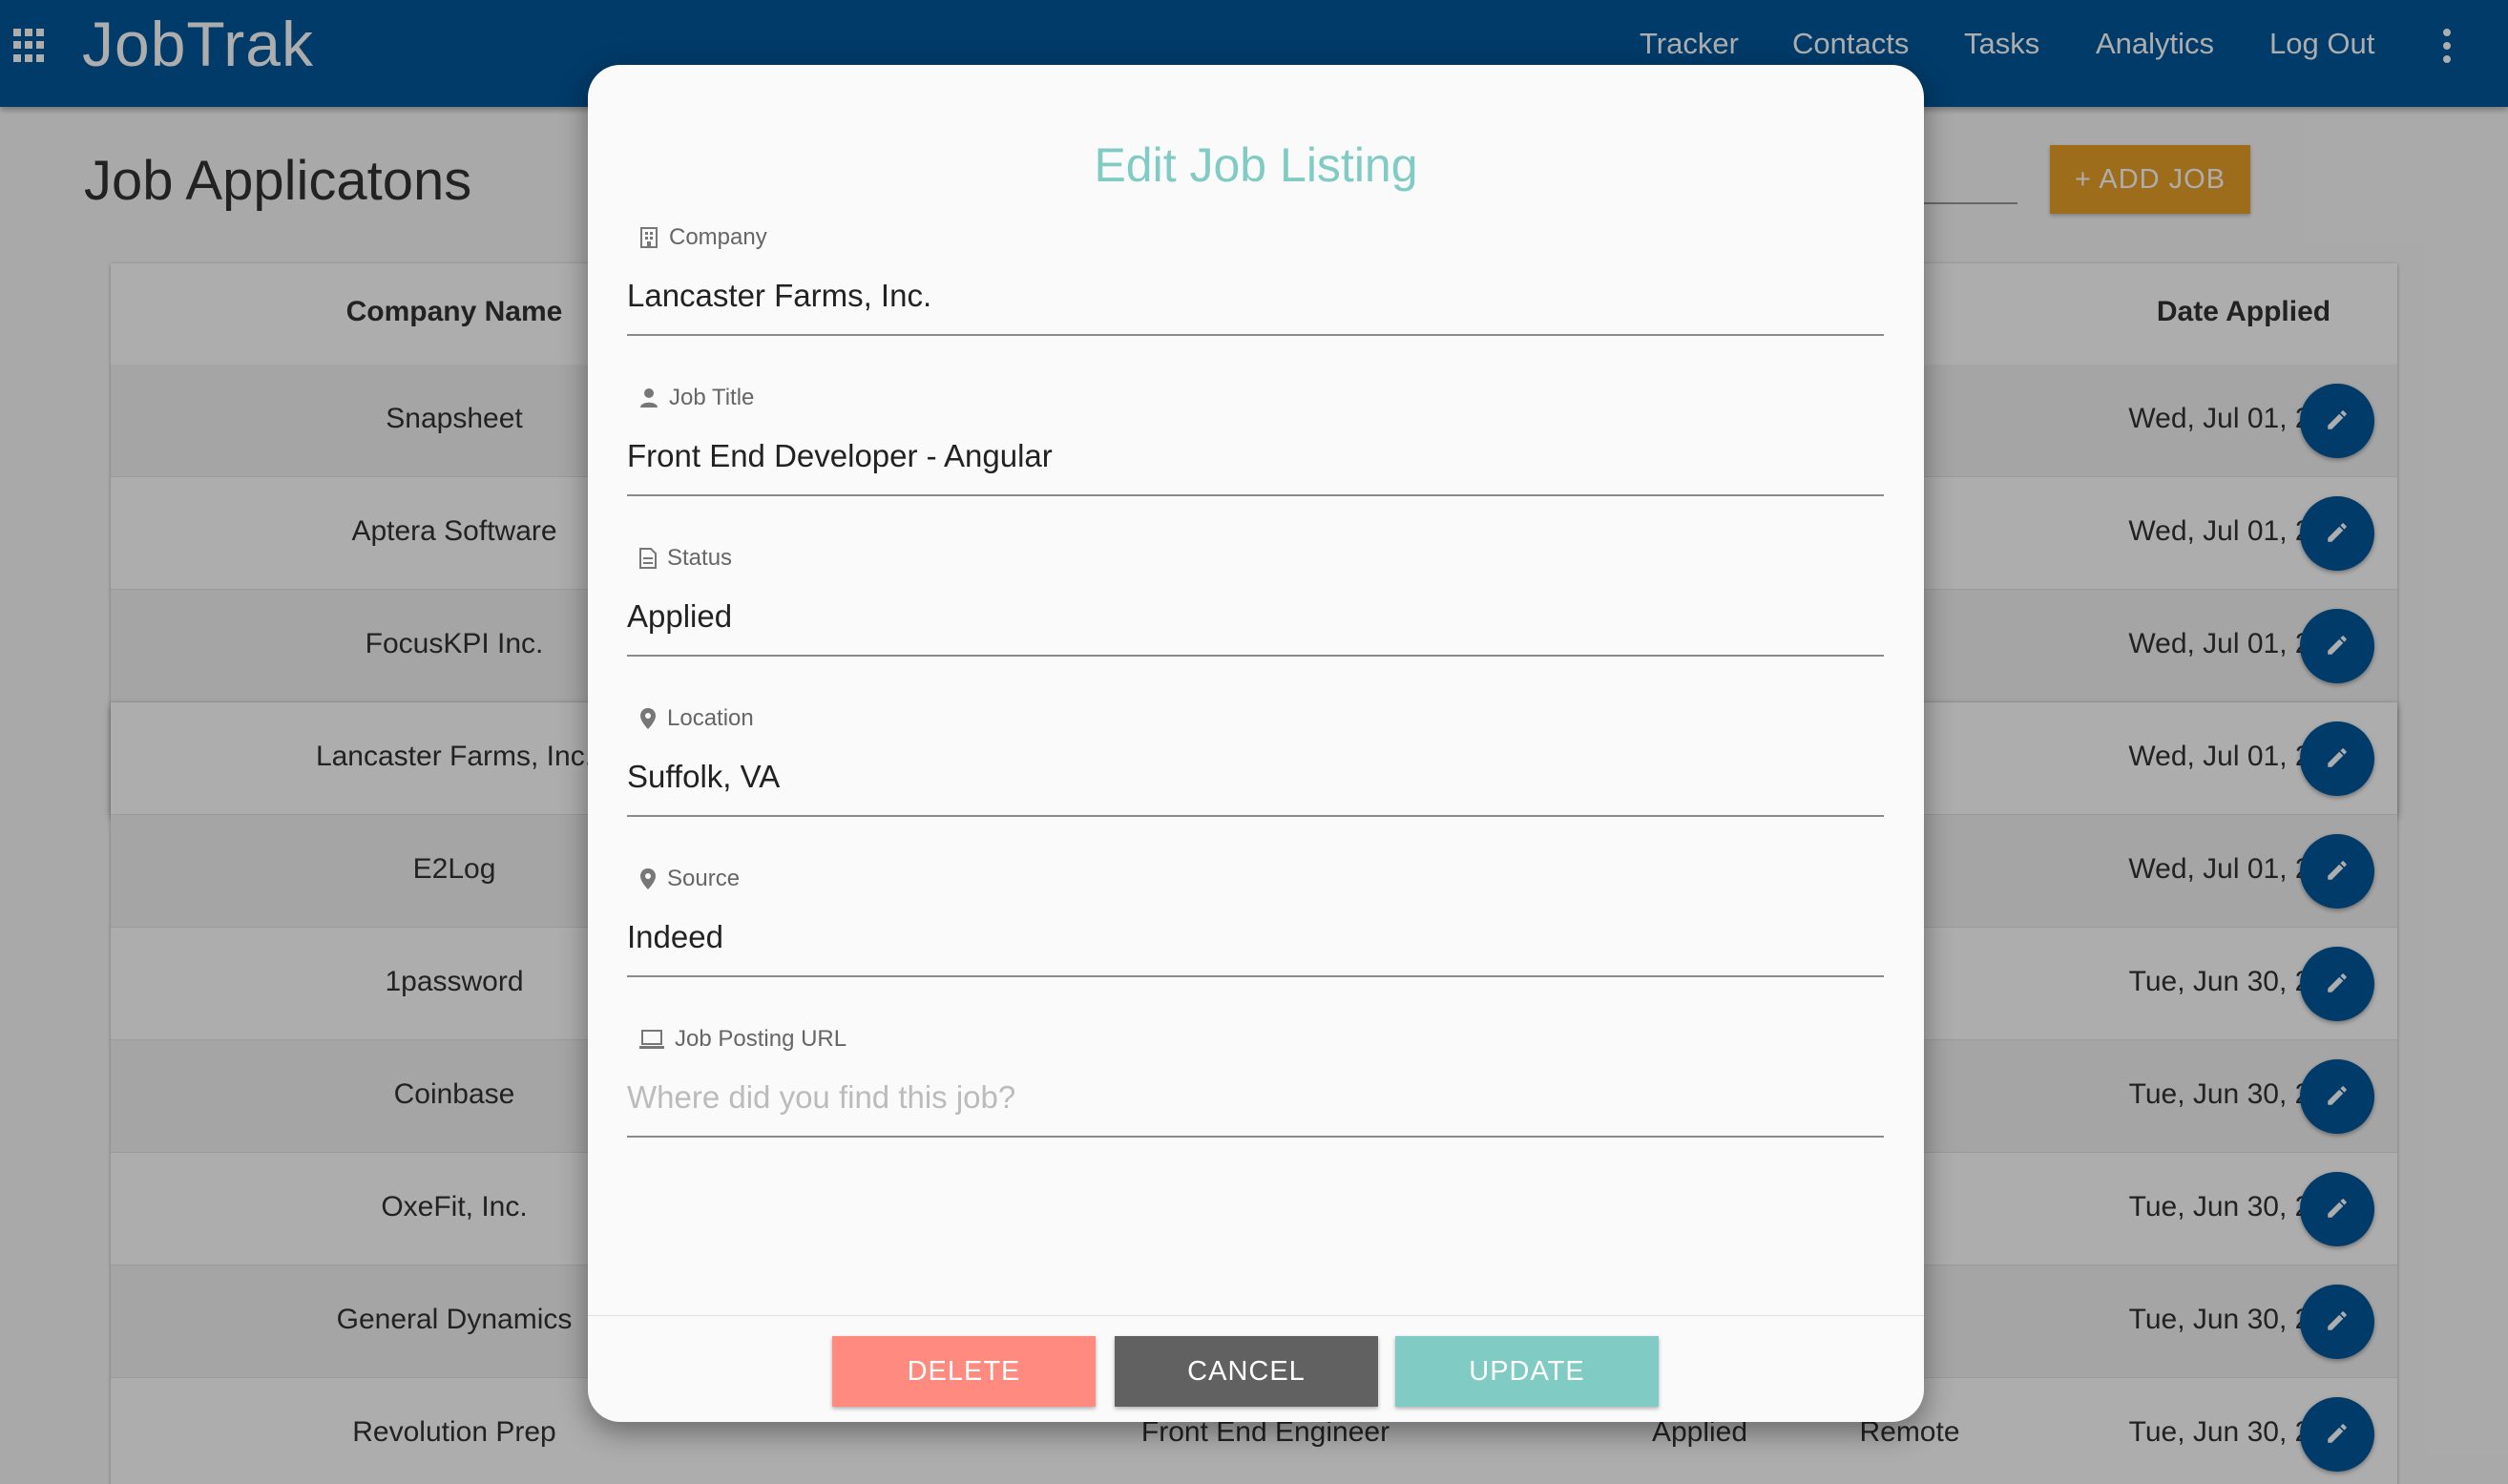  I want to click on status-input, so click(1255, 616).